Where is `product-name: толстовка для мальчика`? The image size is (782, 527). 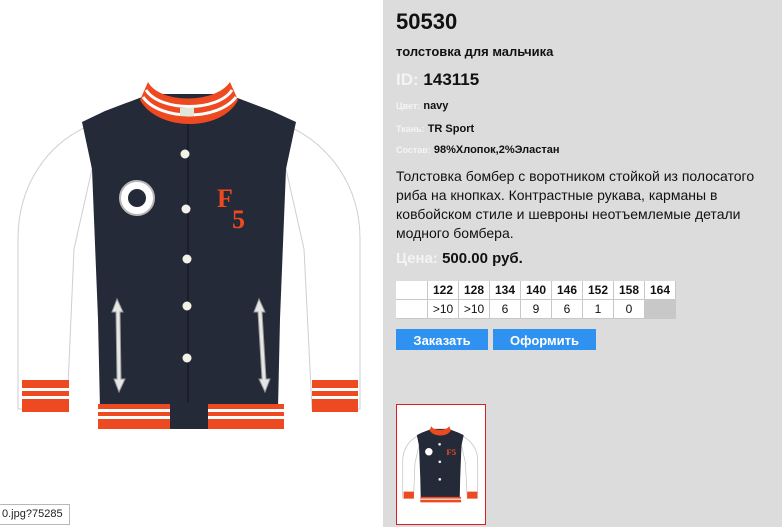
product-name: толстовка для мальчика is located at coordinates (475, 51).